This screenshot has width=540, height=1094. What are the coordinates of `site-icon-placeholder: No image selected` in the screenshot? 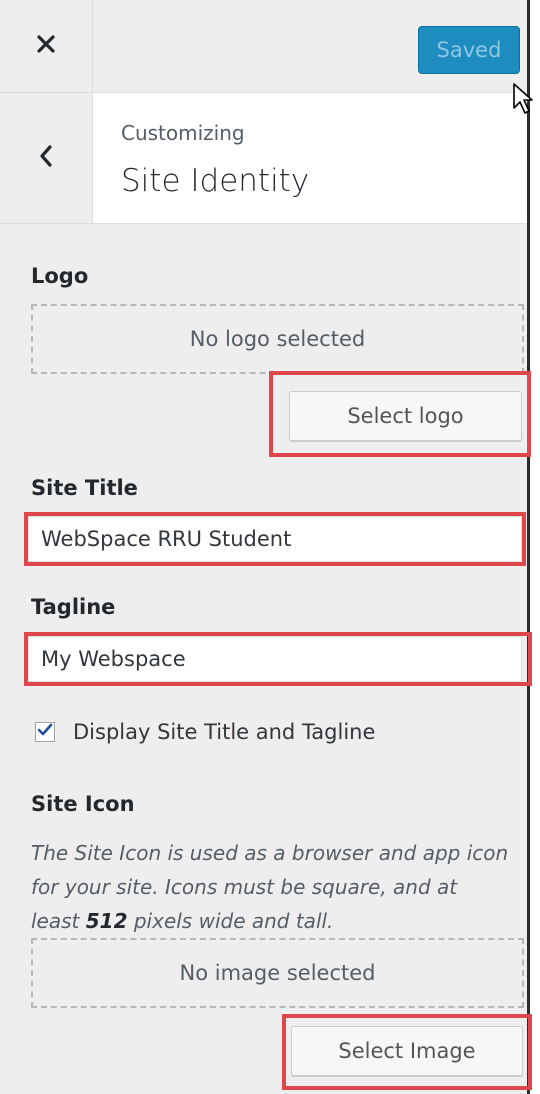 It's located at (277, 973).